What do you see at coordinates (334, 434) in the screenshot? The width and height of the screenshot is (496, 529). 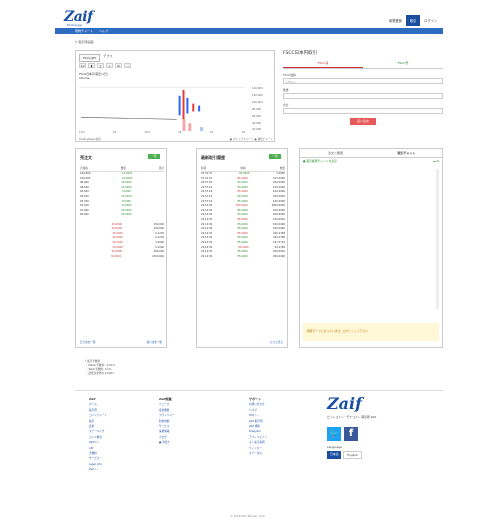 I see `twitter-icon: 🐦` at bounding box center [334, 434].